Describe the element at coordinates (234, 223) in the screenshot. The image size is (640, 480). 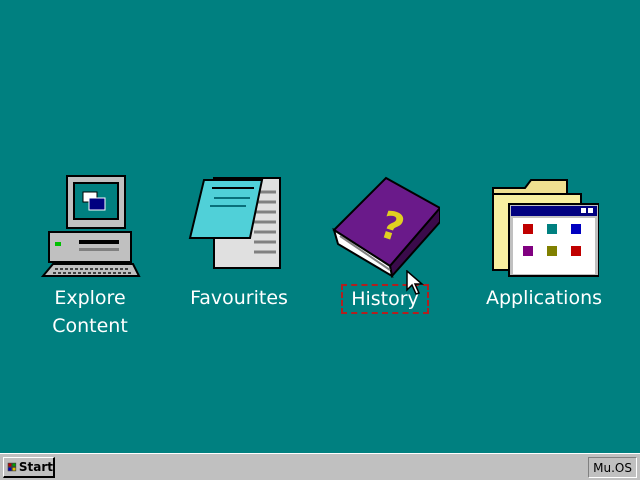
I see `notepad-icon` at that location.